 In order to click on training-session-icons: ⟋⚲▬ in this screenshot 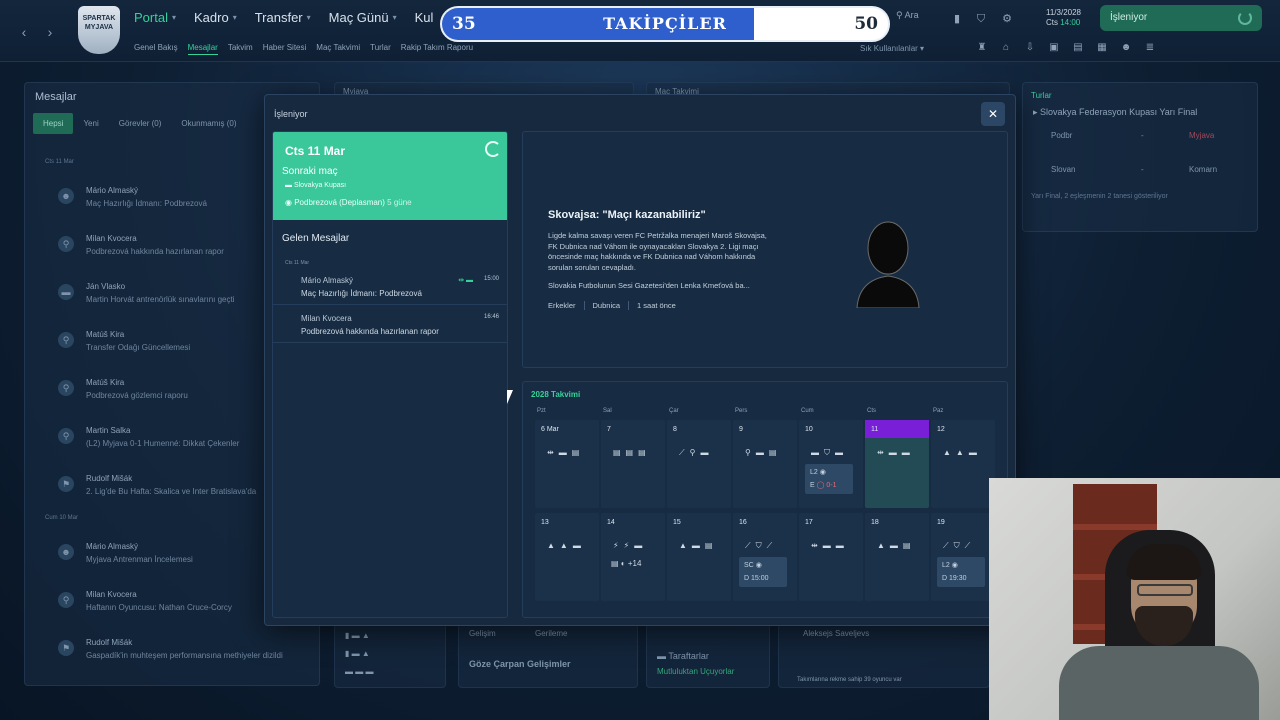, I will do `click(696, 453)`.